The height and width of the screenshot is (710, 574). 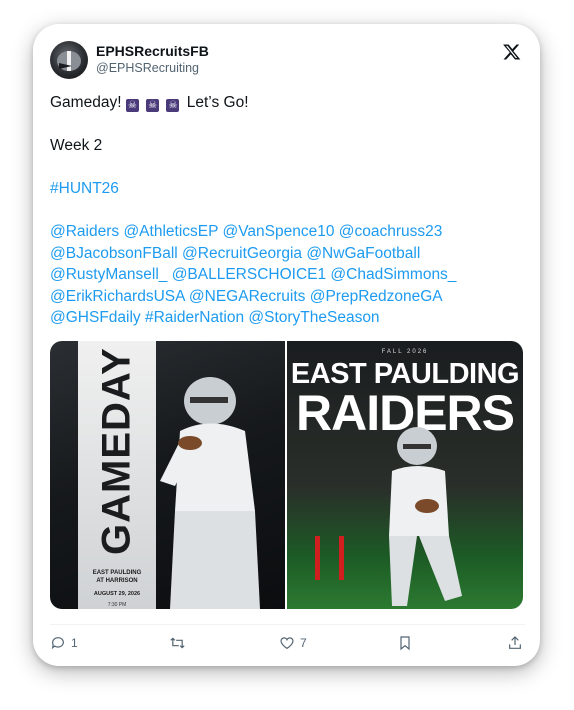 I want to click on gameday-banner-text: GAMEDAY, so click(x=116, y=451).